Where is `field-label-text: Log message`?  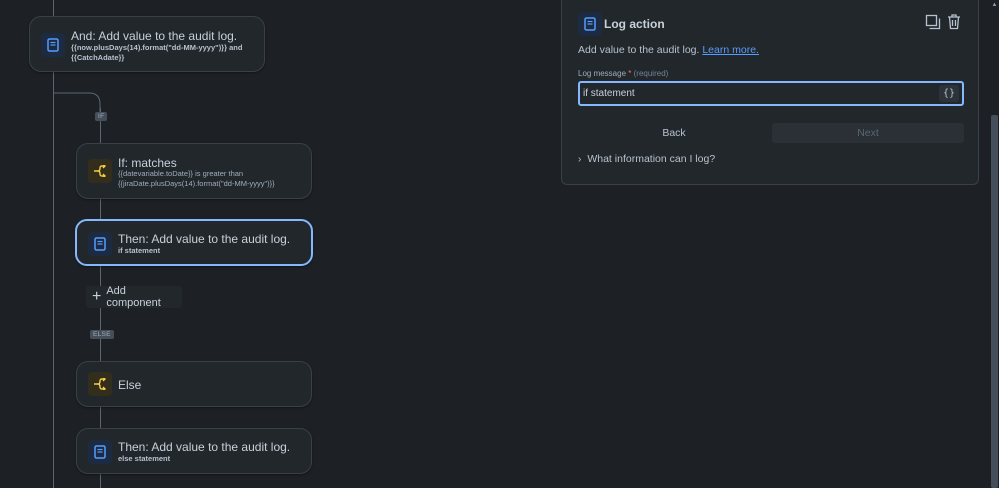 field-label-text: Log message is located at coordinates (602, 73).